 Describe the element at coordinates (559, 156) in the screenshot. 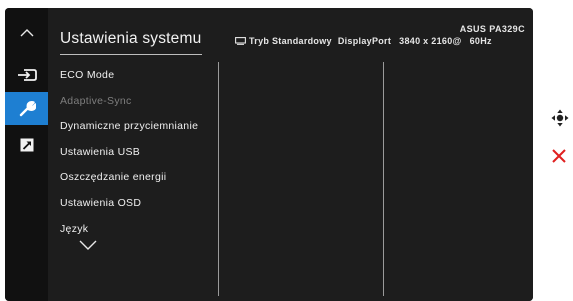

I see `close-x-icon` at that location.